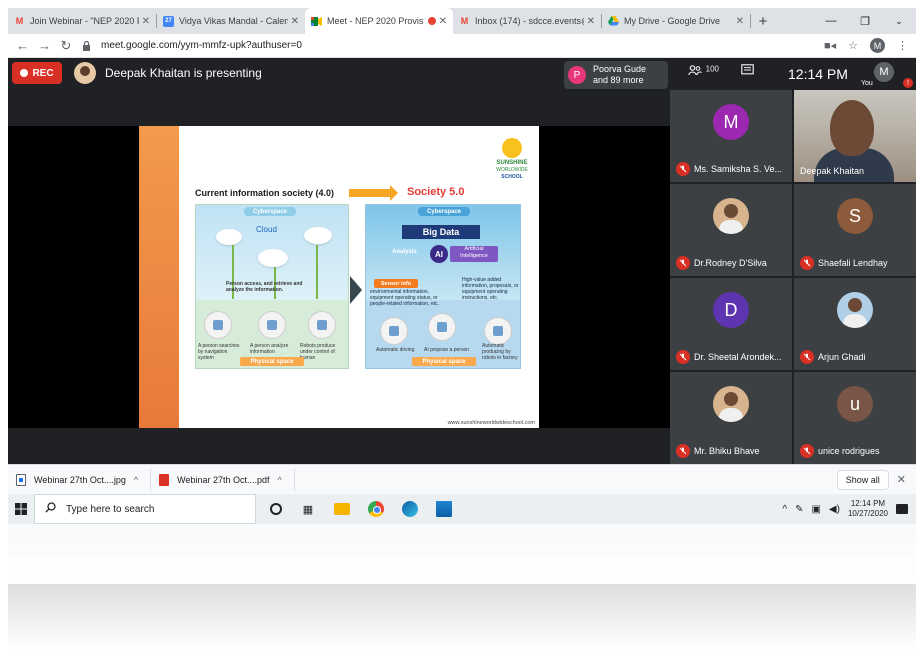 This screenshot has height=650, width=924. I want to click on participant-tile: u unice rodrigues, so click(855, 418).